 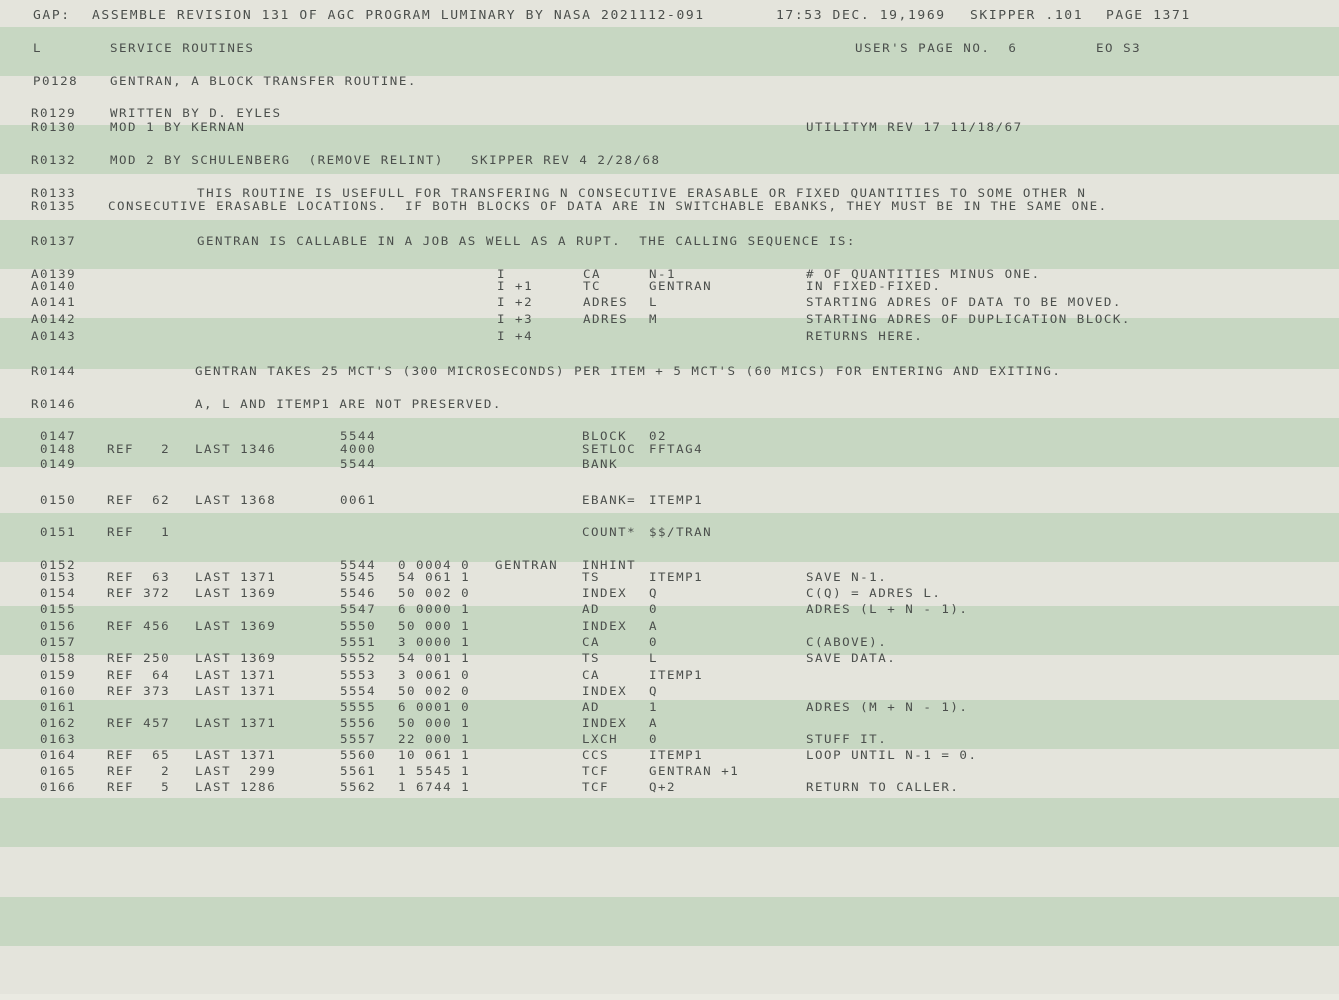 I want to click on word-field: 50 002 0, so click(x=434, y=691).